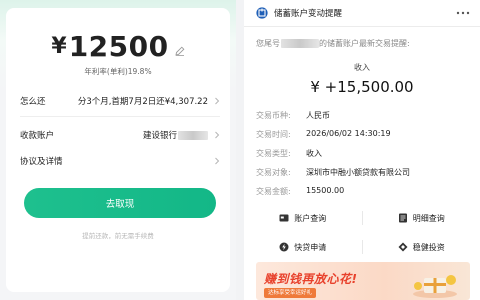  Describe the element at coordinates (435, 286) in the screenshot. I see `gift-illustration-icon` at that location.